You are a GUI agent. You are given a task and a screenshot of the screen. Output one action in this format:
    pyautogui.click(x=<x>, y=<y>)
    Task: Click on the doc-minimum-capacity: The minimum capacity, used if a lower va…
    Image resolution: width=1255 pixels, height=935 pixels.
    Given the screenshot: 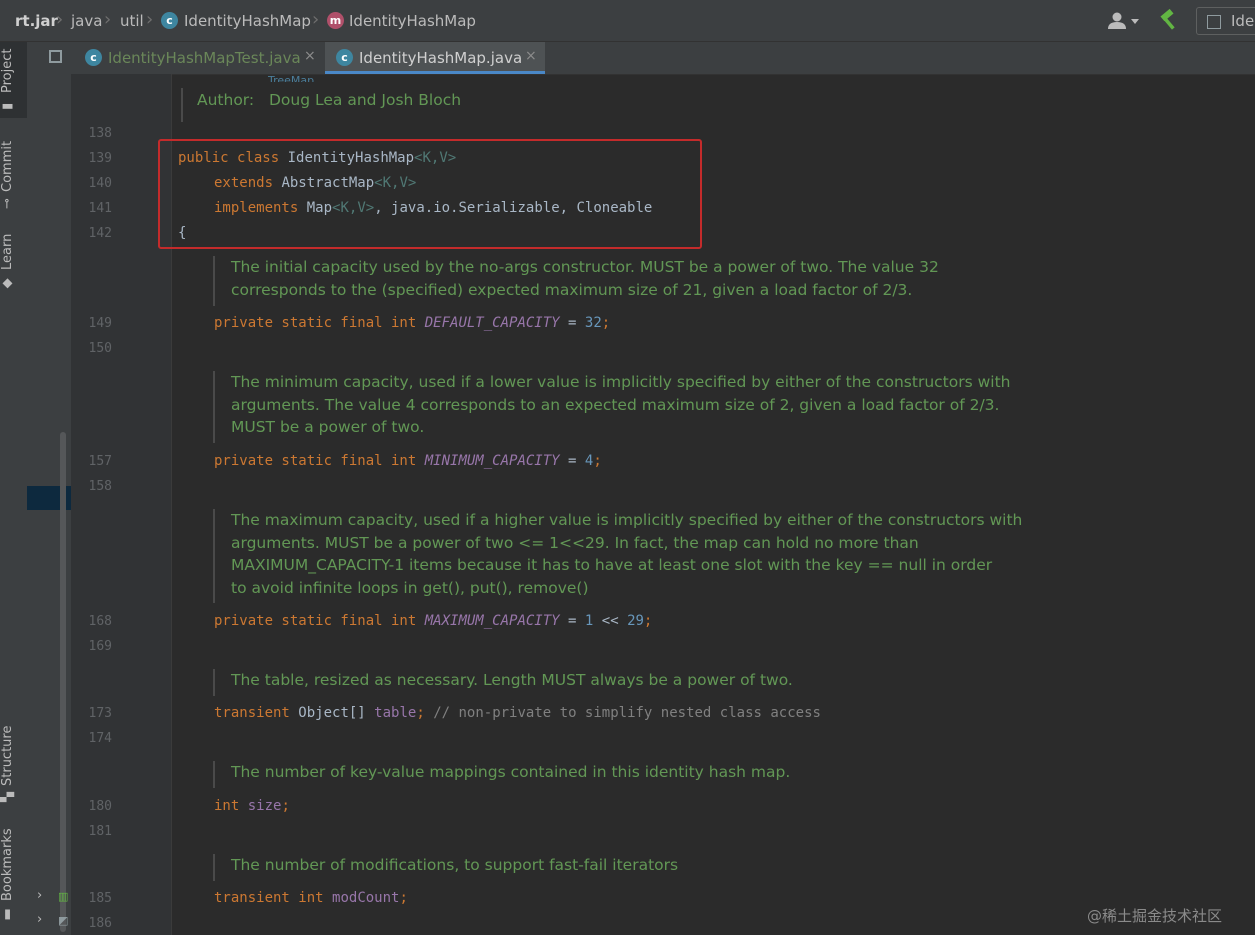 What is the action you would take?
    pyautogui.click(x=612, y=407)
    